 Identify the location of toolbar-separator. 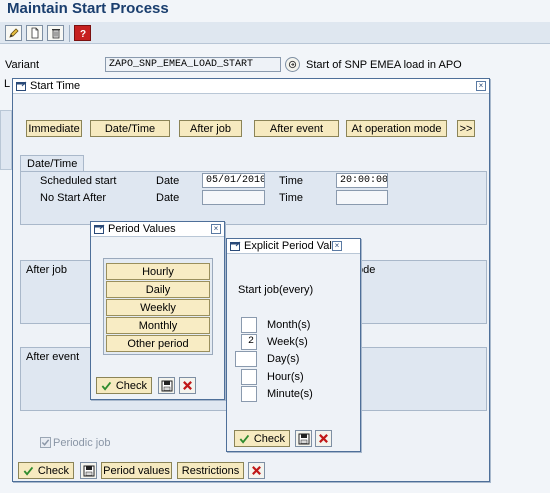
(69, 33).